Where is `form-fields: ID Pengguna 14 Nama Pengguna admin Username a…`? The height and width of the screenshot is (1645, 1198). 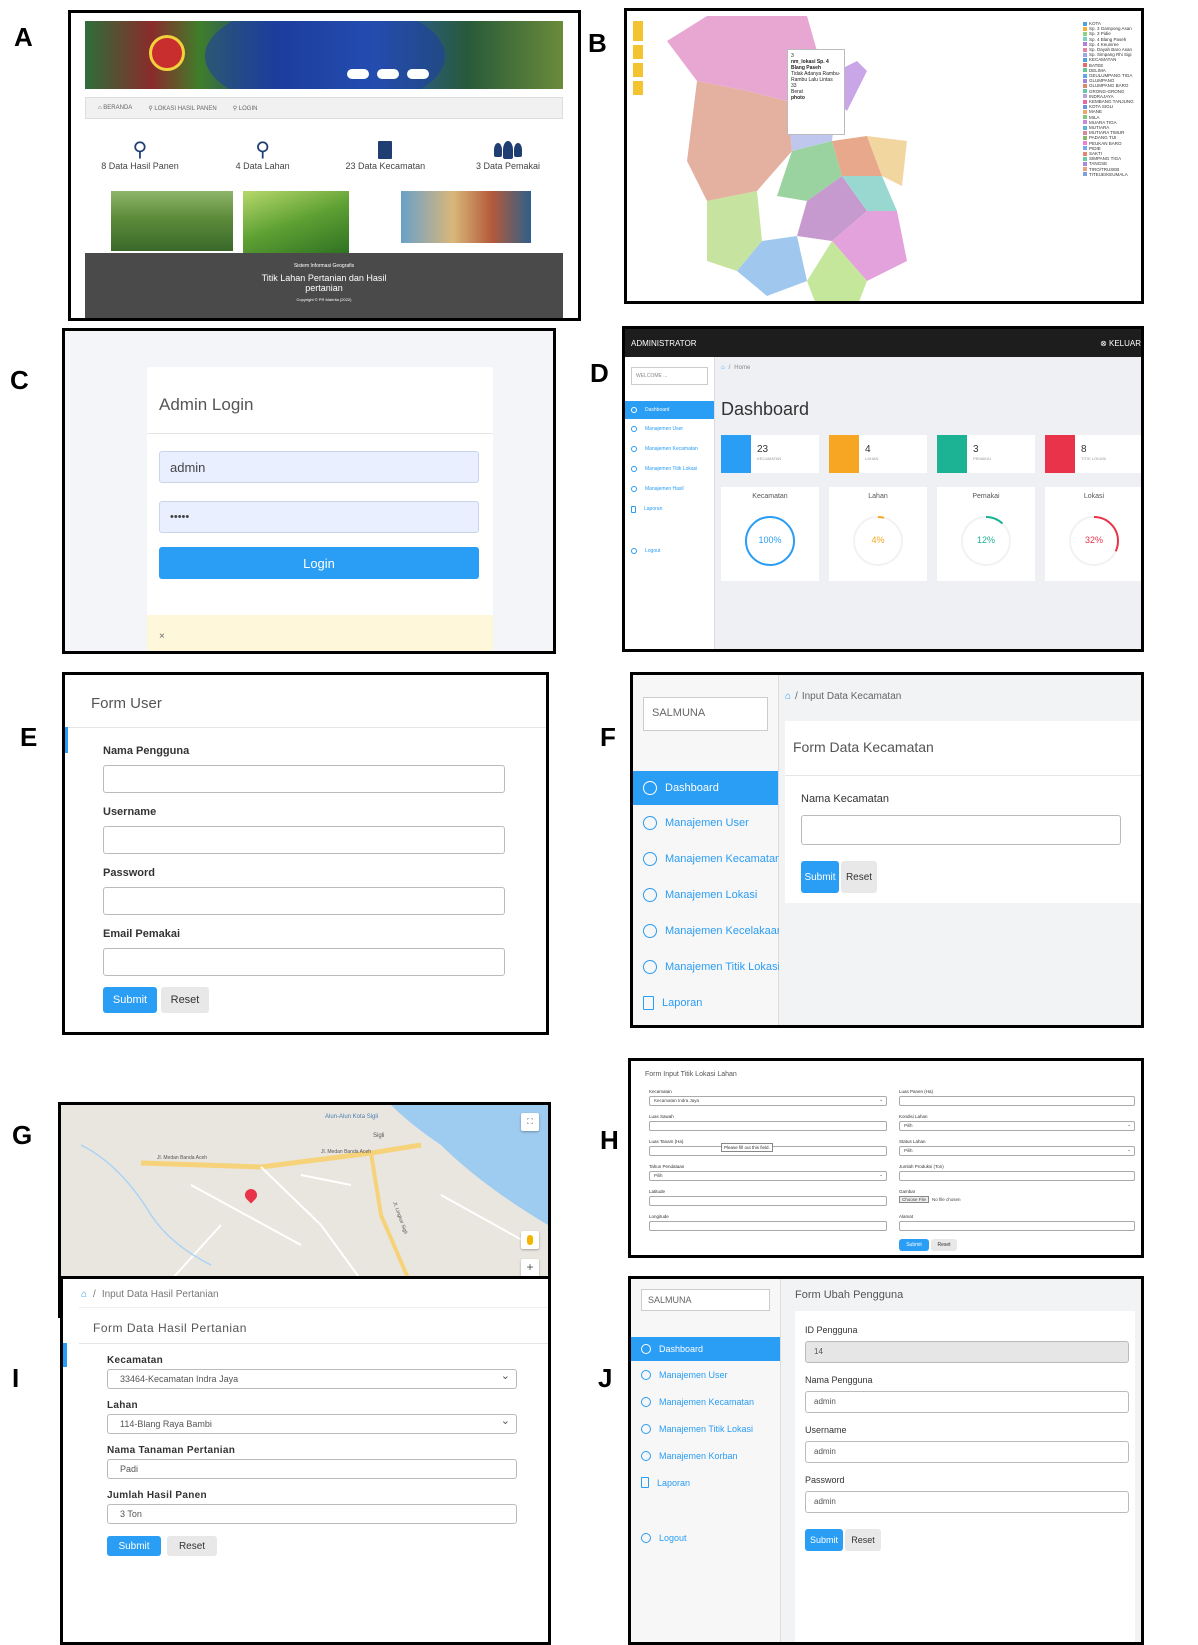
form-fields: ID Pengguna 14 Nama Pengguna admin Username a… is located at coordinates (967, 1425).